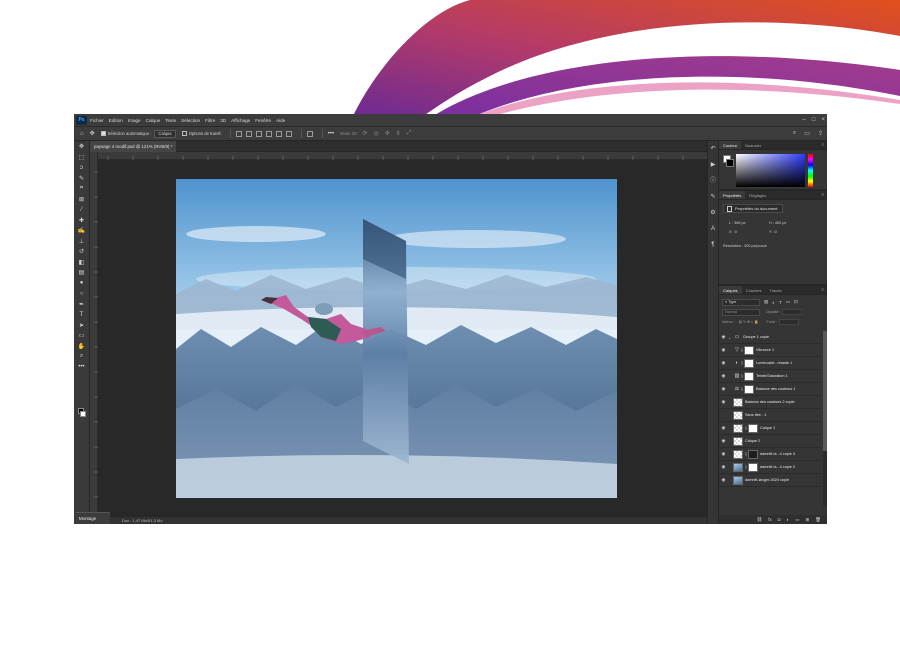 This screenshot has height=650, width=900. Describe the element at coordinates (741, 312) in the screenshot. I see `blend-mode-dropdown: Normal` at that location.